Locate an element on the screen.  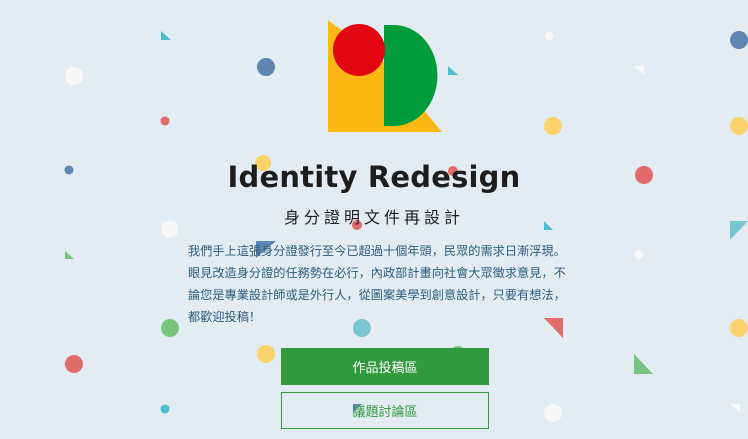
discussion-button-label: 議題討論區 is located at coordinates (385, 412).